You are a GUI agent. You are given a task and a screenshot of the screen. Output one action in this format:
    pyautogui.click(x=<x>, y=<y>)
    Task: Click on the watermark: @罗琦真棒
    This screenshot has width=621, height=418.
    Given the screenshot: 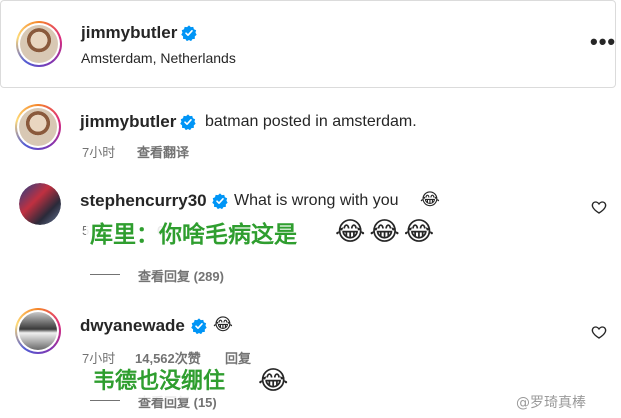 What is the action you would take?
    pyautogui.click(x=551, y=403)
    